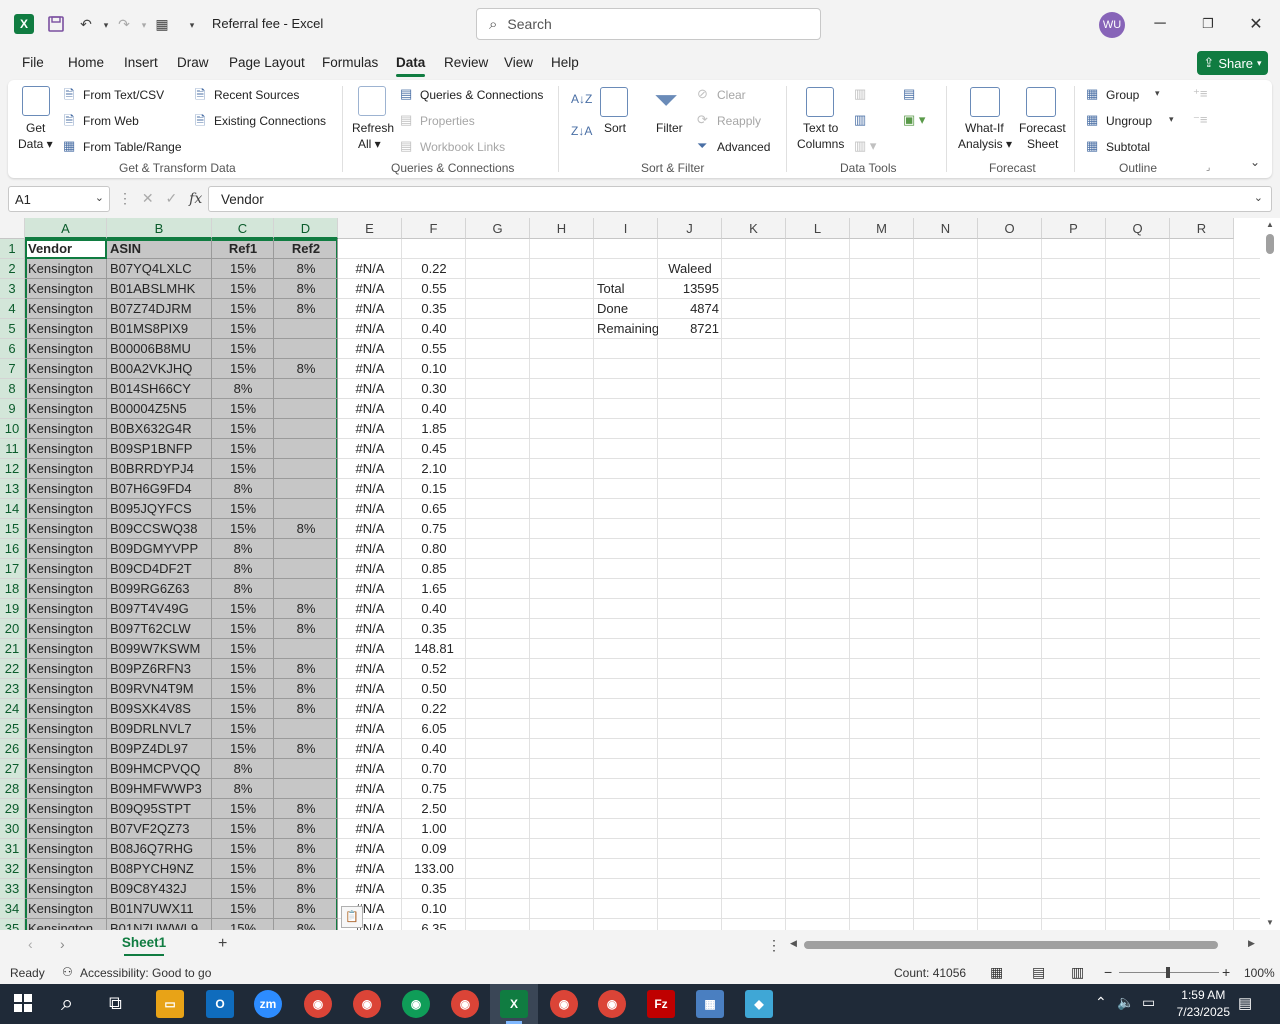 The width and height of the screenshot is (1280, 1024). What do you see at coordinates (159, 589) in the screenshot?
I see `asin-cell: B099RG6Z63` at bounding box center [159, 589].